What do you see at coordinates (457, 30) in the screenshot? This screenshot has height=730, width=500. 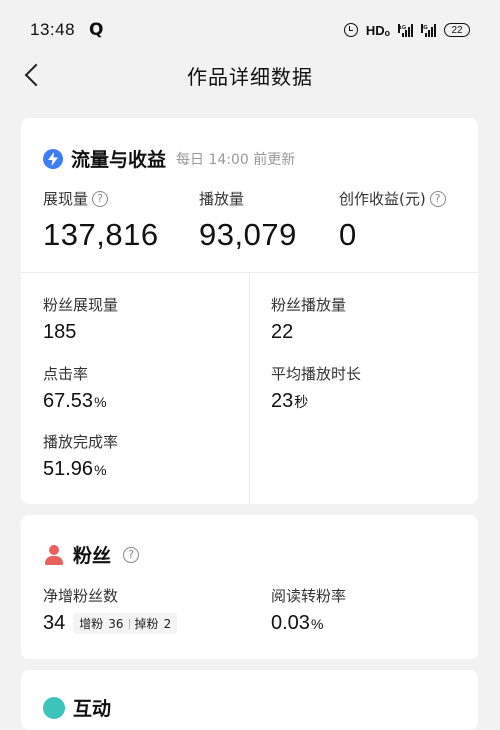 I see `battery-icon: 22` at bounding box center [457, 30].